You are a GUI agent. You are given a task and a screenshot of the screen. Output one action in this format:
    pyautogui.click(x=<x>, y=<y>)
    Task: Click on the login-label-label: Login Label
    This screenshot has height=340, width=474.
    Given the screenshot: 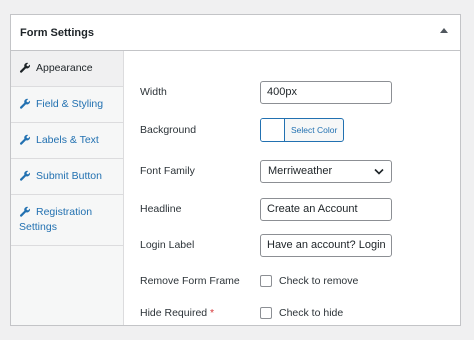 What is the action you would take?
    pyautogui.click(x=167, y=245)
    